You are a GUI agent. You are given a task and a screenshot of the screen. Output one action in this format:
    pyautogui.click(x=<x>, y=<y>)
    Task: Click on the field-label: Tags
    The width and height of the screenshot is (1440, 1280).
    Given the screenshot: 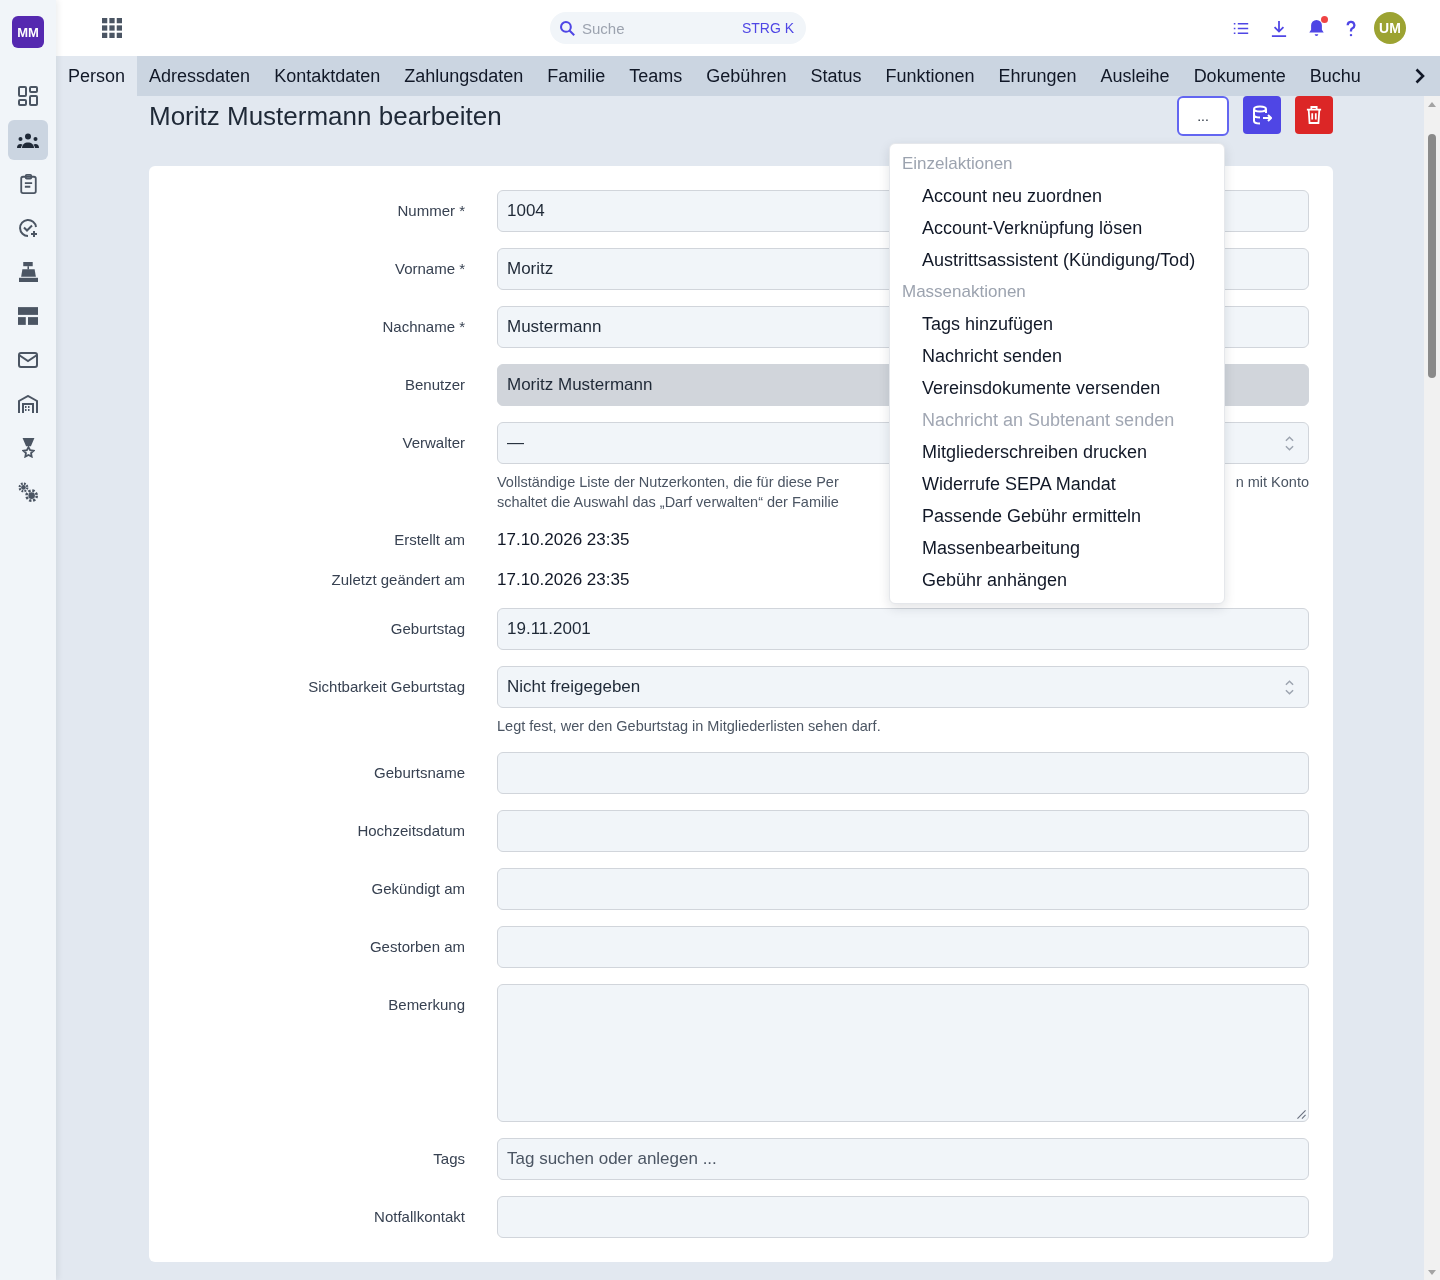 What is the action you would take?
    pyautogui.click(x=449, y=1158)
    